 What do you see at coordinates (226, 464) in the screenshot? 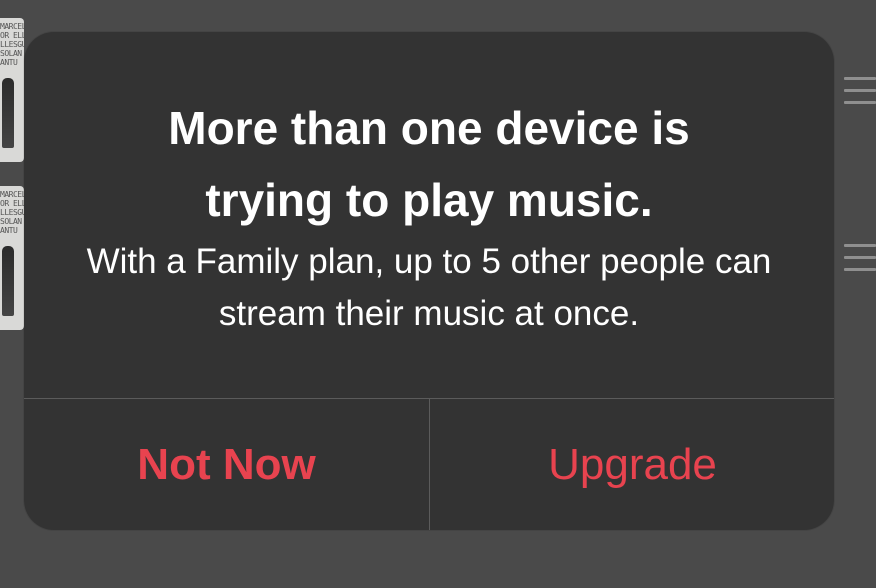
I see `not-now-button: Not Now` at bounding box center [226, 464].